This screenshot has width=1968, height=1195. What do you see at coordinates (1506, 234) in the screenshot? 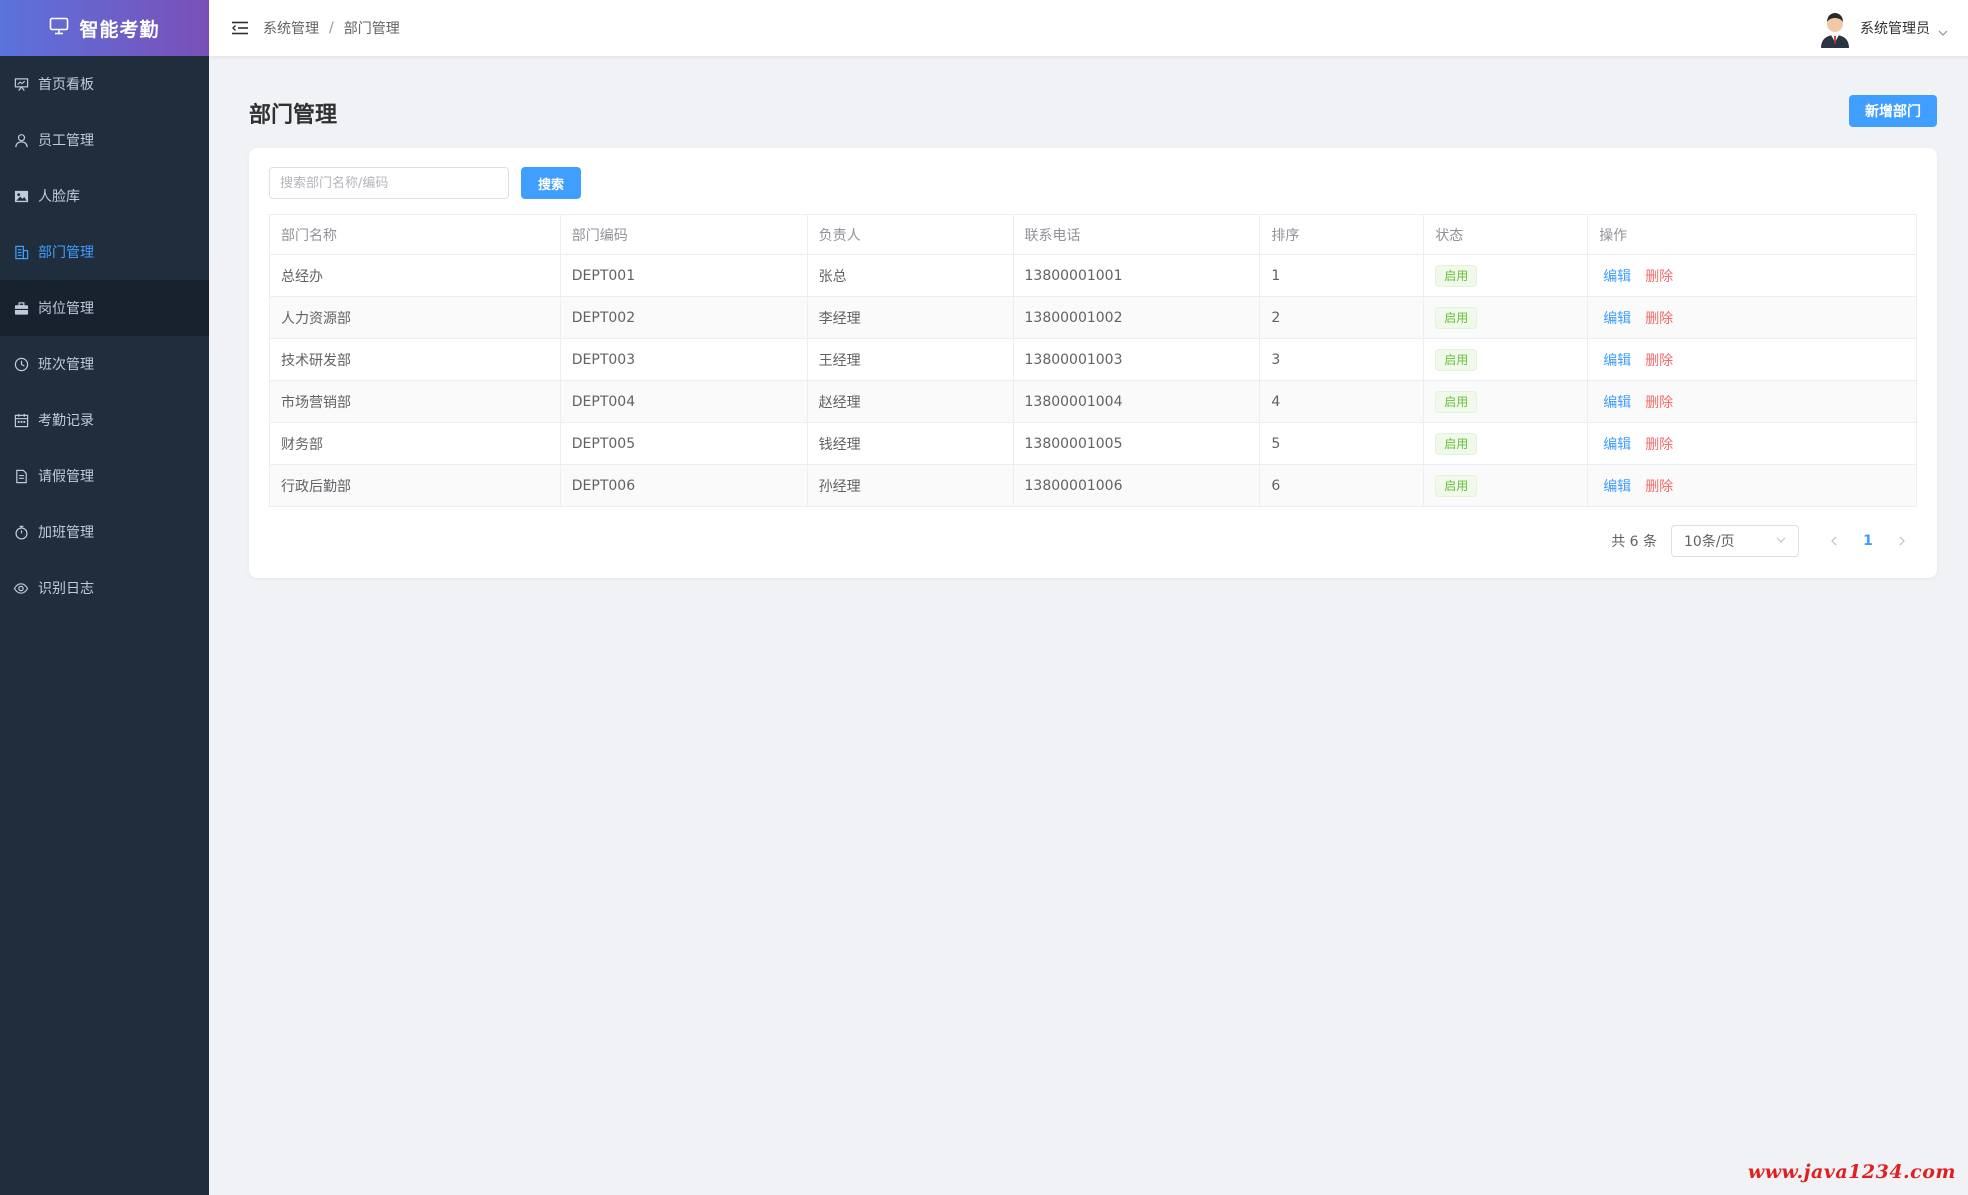
I see `column-header-status: 状态` at bounding box center [1506, 234].